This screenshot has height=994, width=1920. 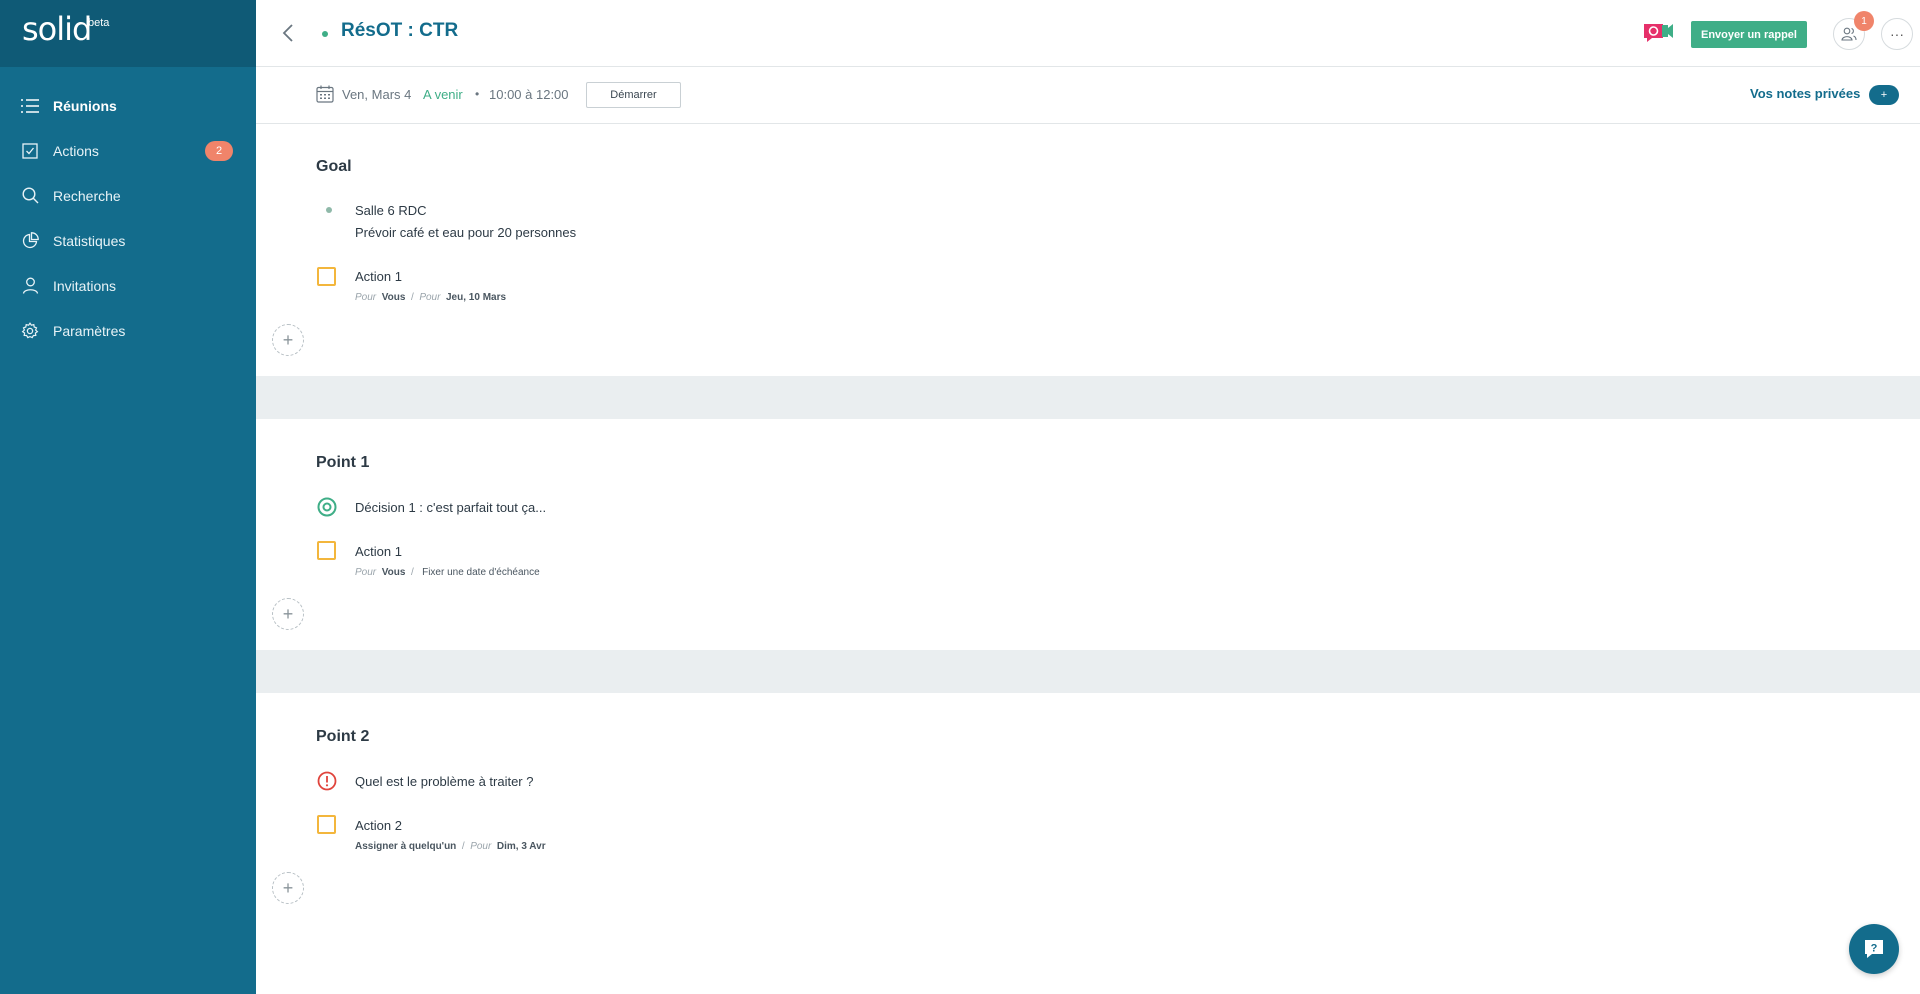 What do you see at coordinates (329, 210) in the screenshot?
I see `note-bullet` at bounding box center [329, 210].